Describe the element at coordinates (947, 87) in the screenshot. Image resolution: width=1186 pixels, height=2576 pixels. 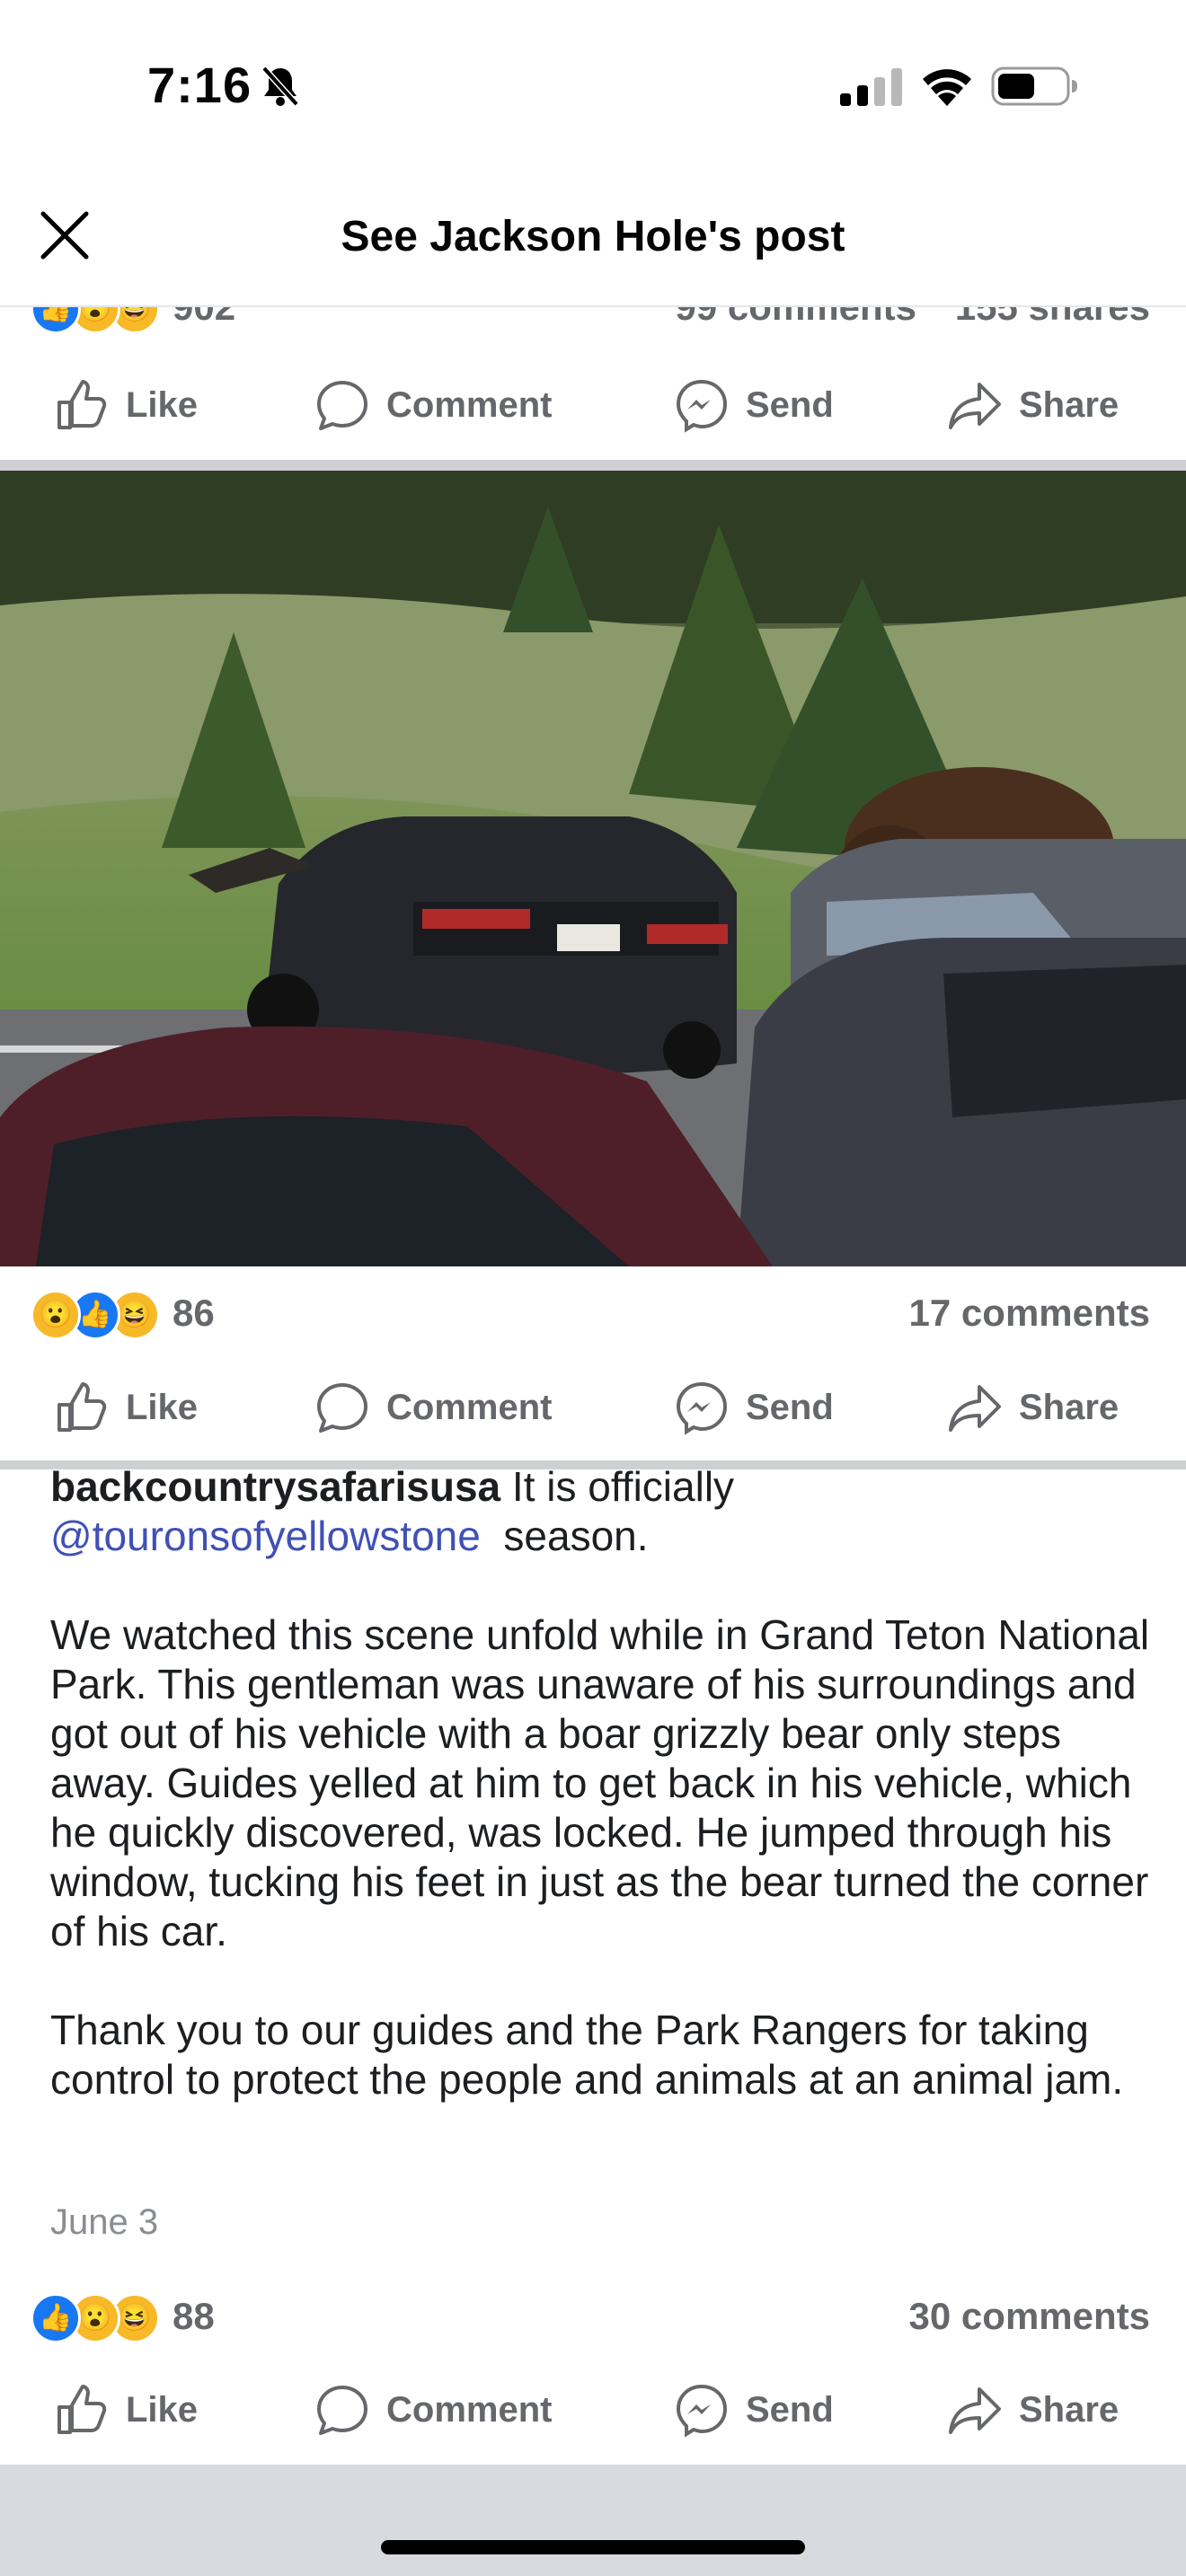
I see `wifi-icon` at that location.